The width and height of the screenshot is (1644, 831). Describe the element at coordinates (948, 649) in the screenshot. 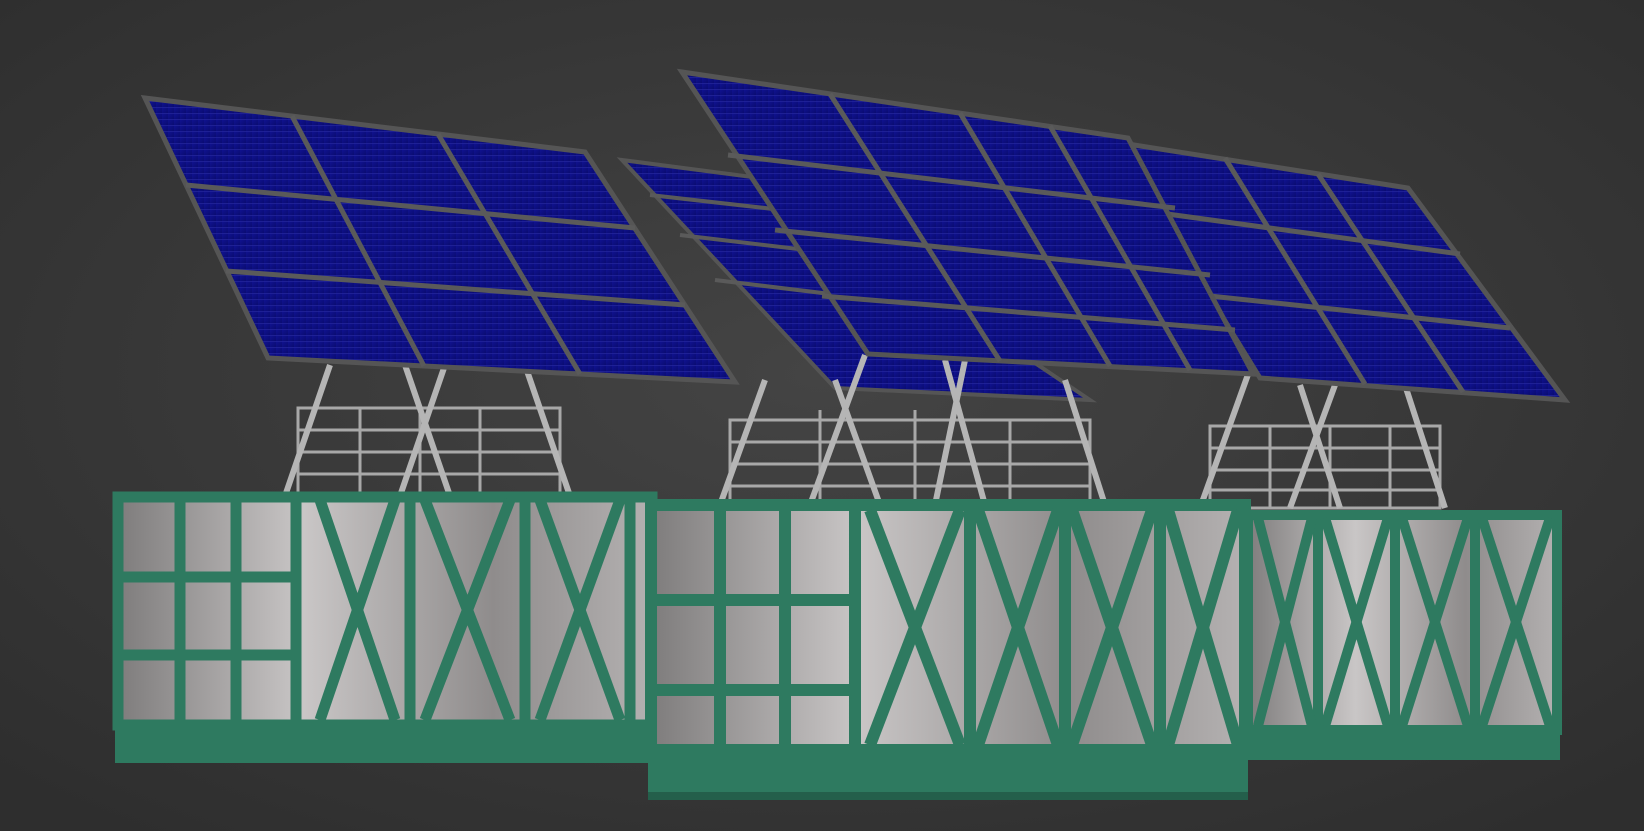

I see `container-middle` at that location.